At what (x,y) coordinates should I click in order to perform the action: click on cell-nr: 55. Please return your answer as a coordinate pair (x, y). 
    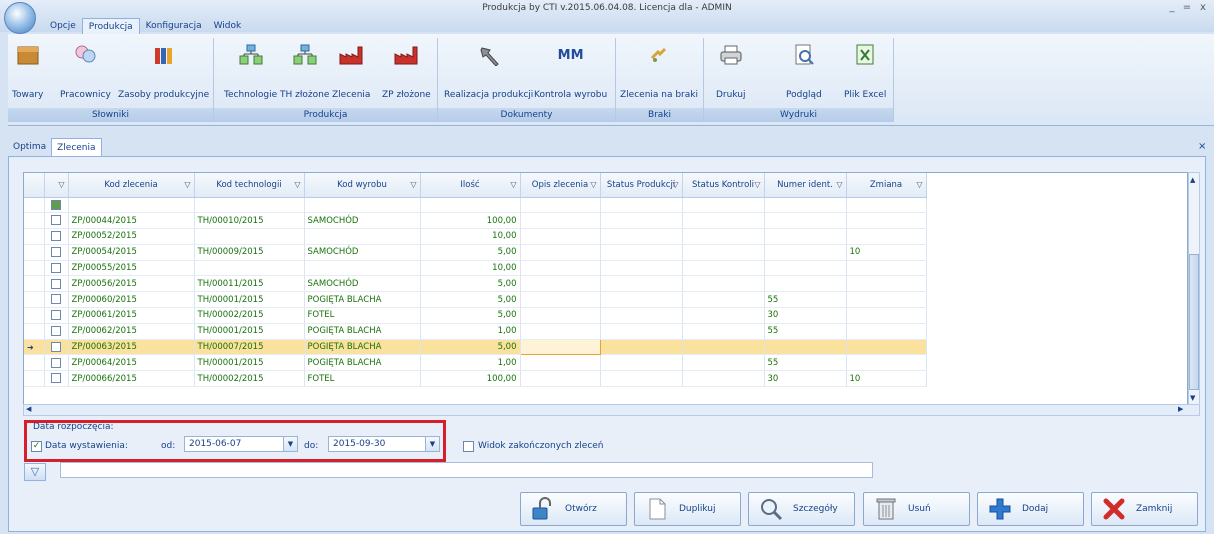
    Looking at the image, I should click on (805, 363).